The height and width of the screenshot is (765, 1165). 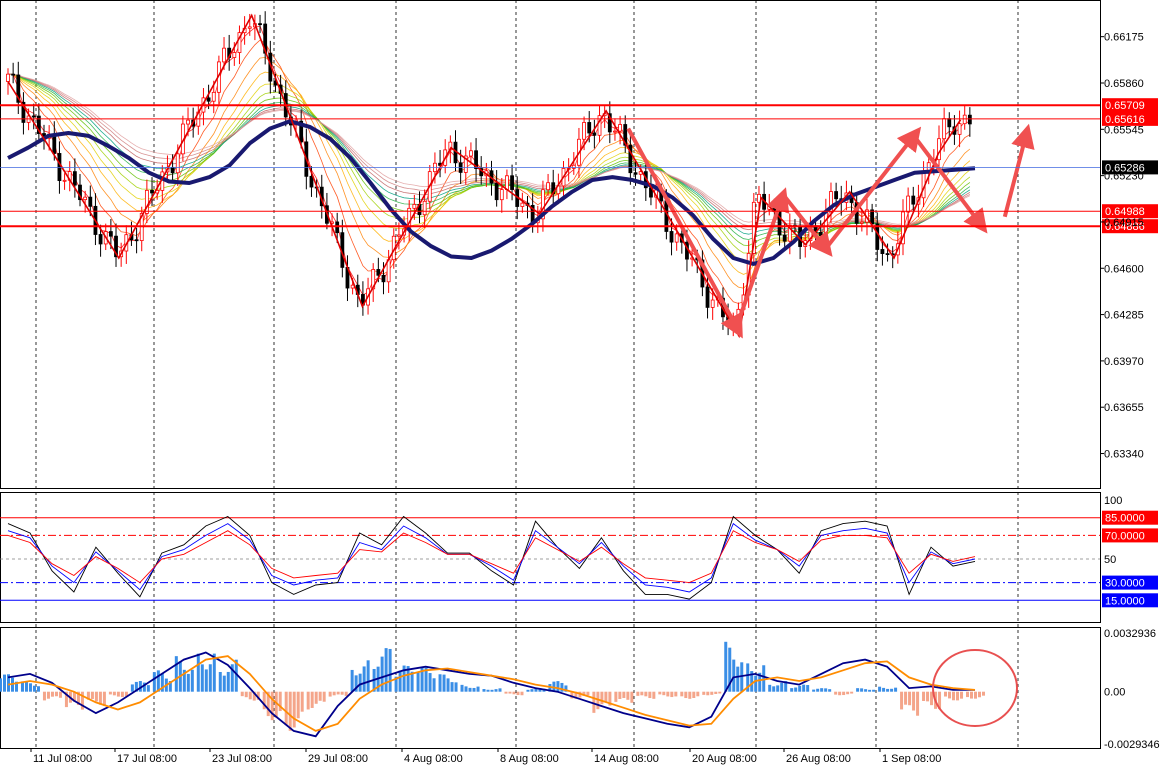 I want to click on y-tick-label: 0.65860, so click(x=1124, y=84).